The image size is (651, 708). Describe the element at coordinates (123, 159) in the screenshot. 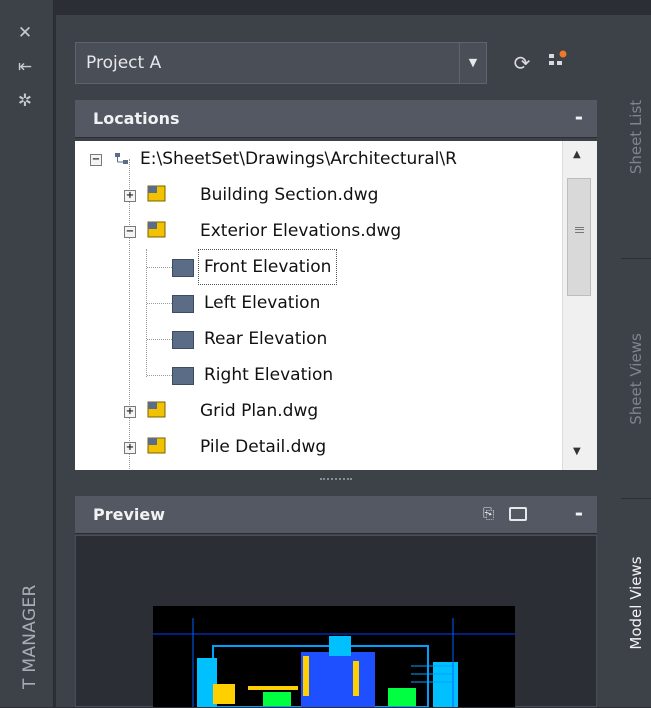

I see `folder-tree-icon` at that location.